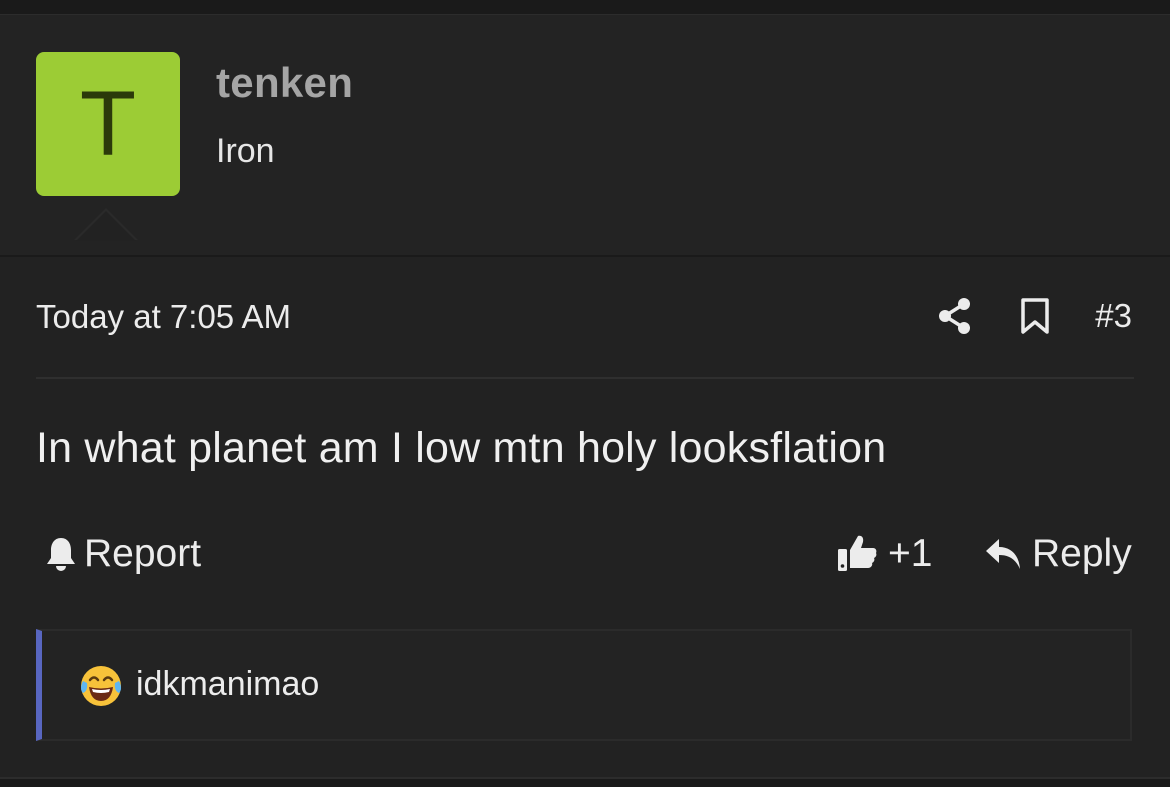 The image size is (1170, 787). Describe the element at coordinates (143, 553) in the screenshot. I see `report-label: Report` at that location.